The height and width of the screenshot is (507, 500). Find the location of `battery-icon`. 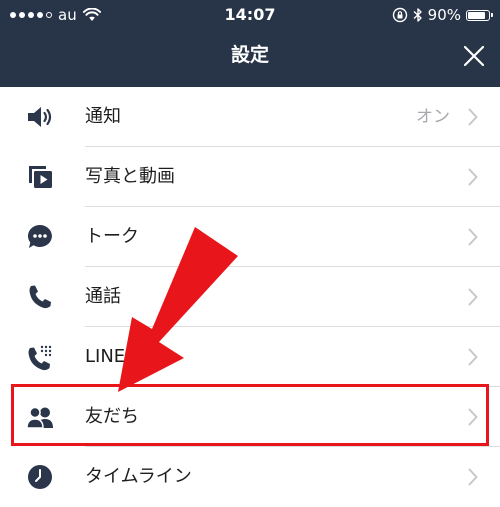

battery-icon is located at coordinates (479, 15).